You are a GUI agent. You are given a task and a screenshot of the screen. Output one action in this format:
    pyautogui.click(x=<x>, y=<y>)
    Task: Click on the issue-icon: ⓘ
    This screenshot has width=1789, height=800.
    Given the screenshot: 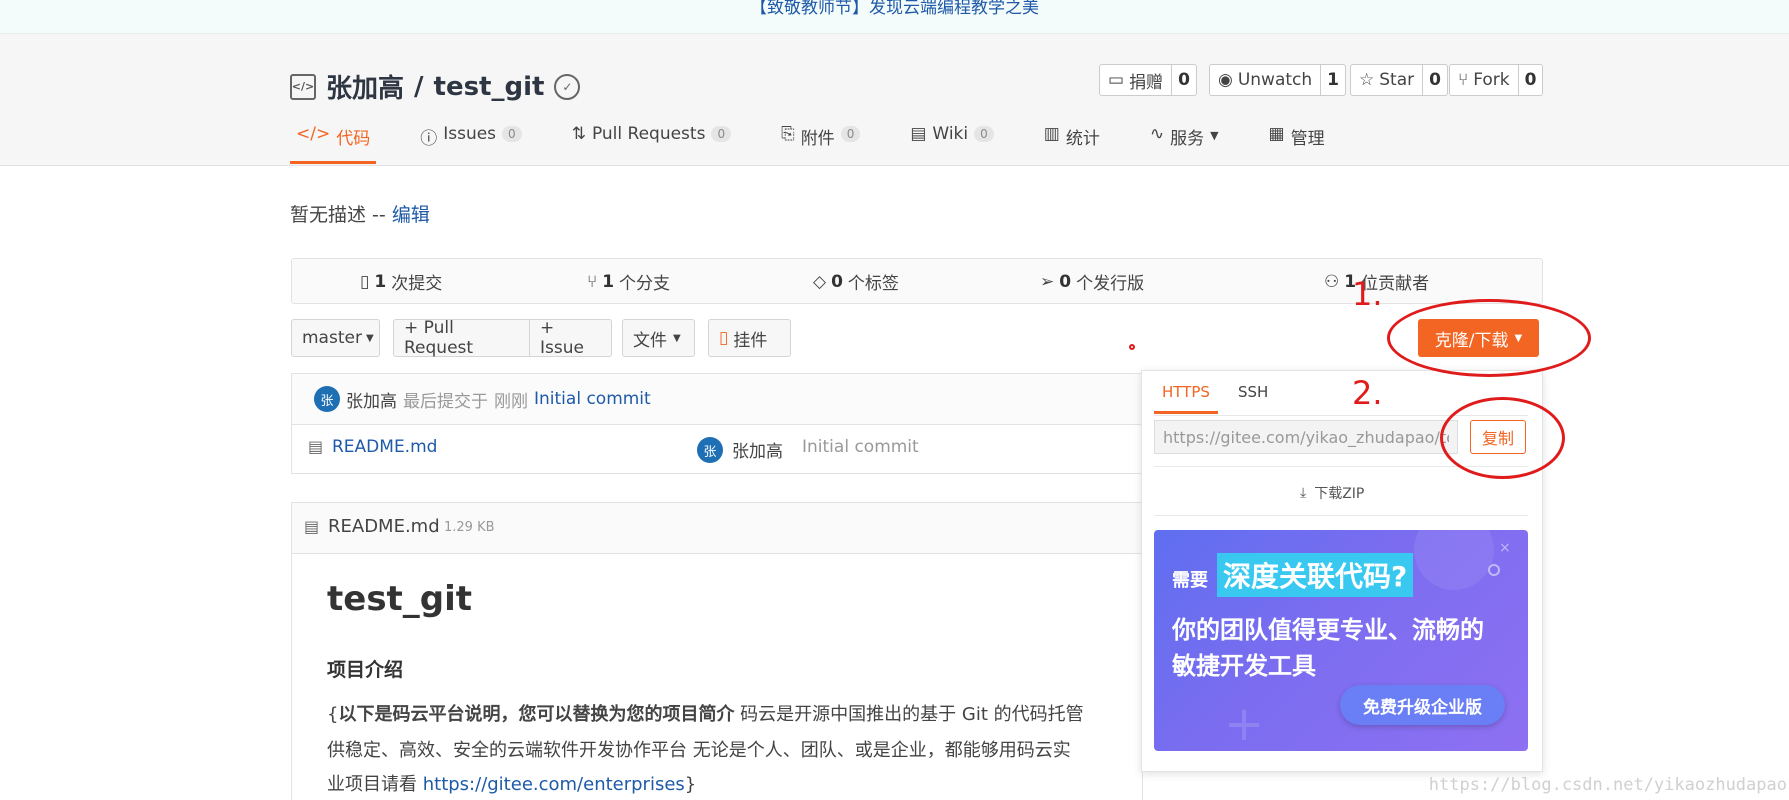 What is the action you would take?
    pyautogui.click(x=429, y=139)
    